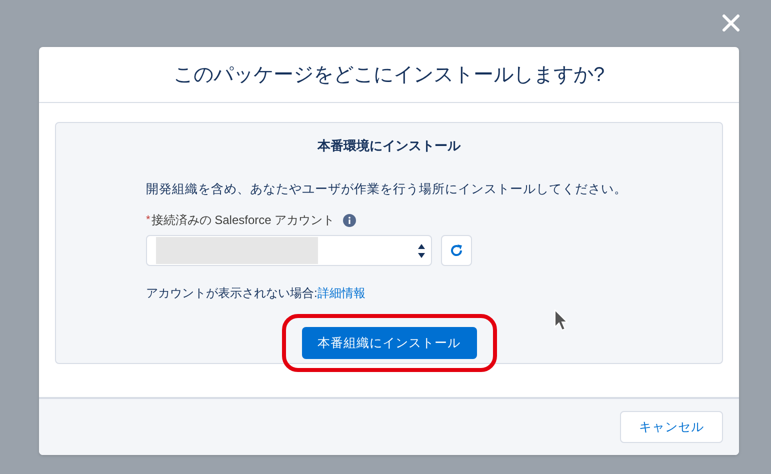 The image size is (771, 474). I want to click on required-mark: *, so click(148, 220).